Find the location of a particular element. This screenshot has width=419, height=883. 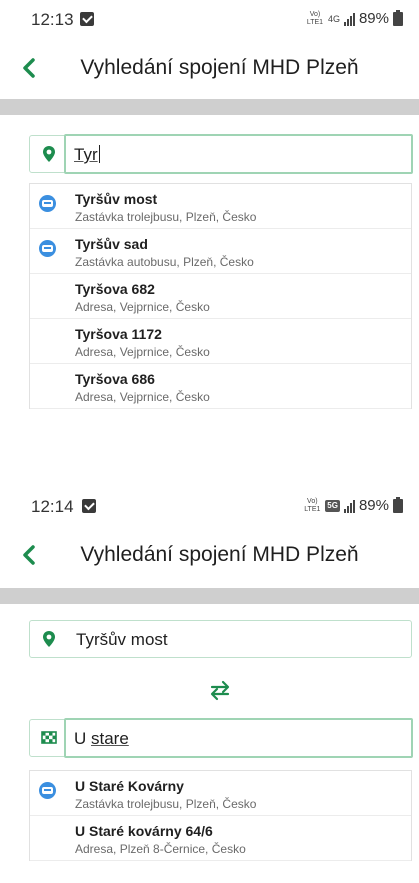

suggestion-item: Tyršova 1172 Adresa, Vejprnice, Česko is located at coordinates (220, 341).